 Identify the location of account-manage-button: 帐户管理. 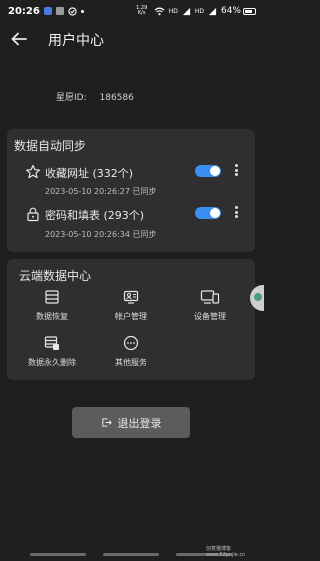
(131, 305).